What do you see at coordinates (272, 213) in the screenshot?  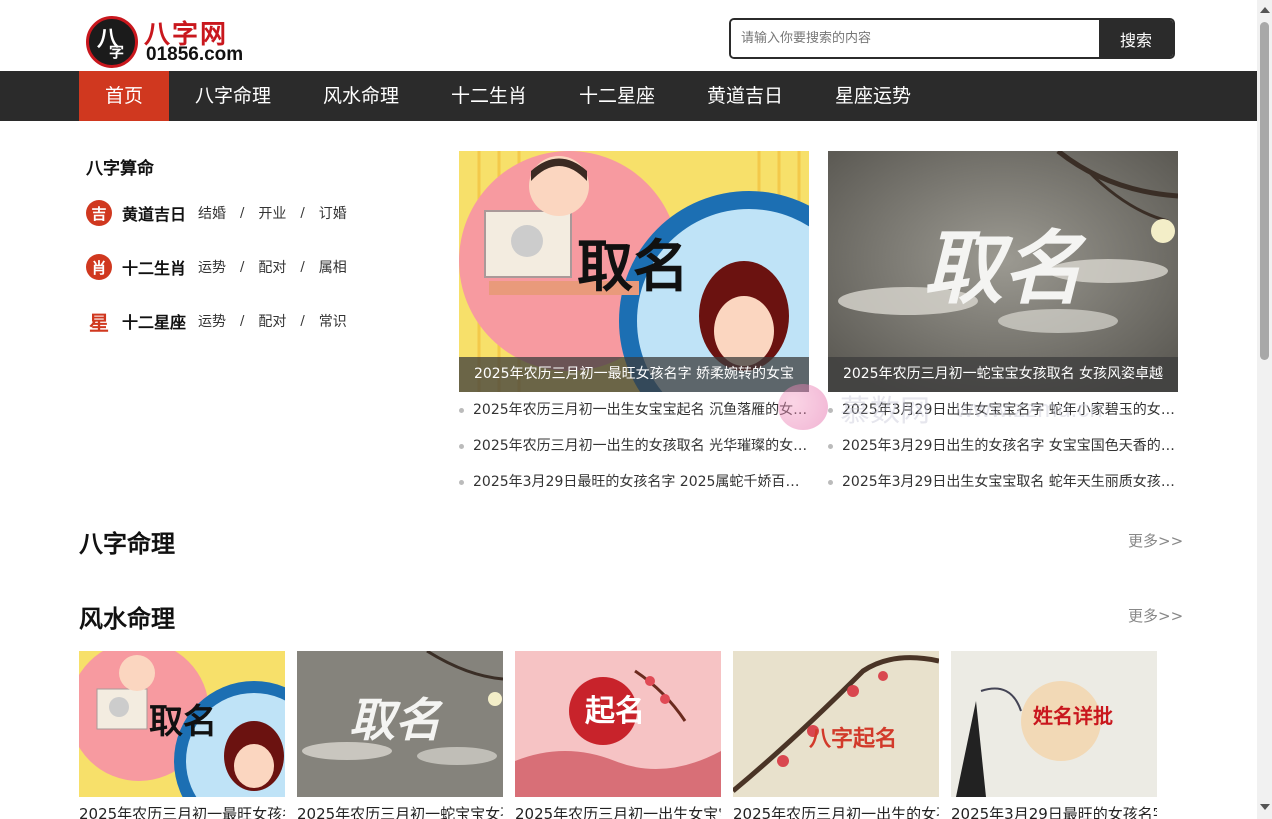 I see `sidebar-link: 开业` at bounding box center [272, 213].